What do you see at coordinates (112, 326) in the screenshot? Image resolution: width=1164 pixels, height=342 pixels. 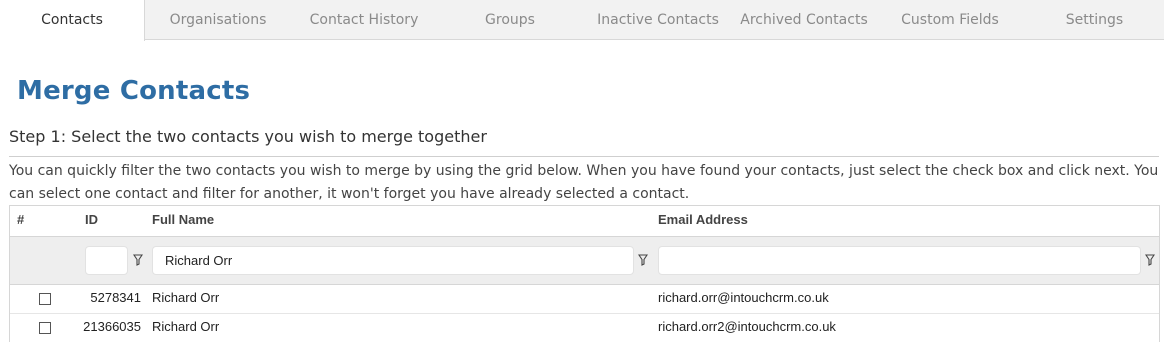 I see `contact-id: 21366035` at bounding box center [112, 326].